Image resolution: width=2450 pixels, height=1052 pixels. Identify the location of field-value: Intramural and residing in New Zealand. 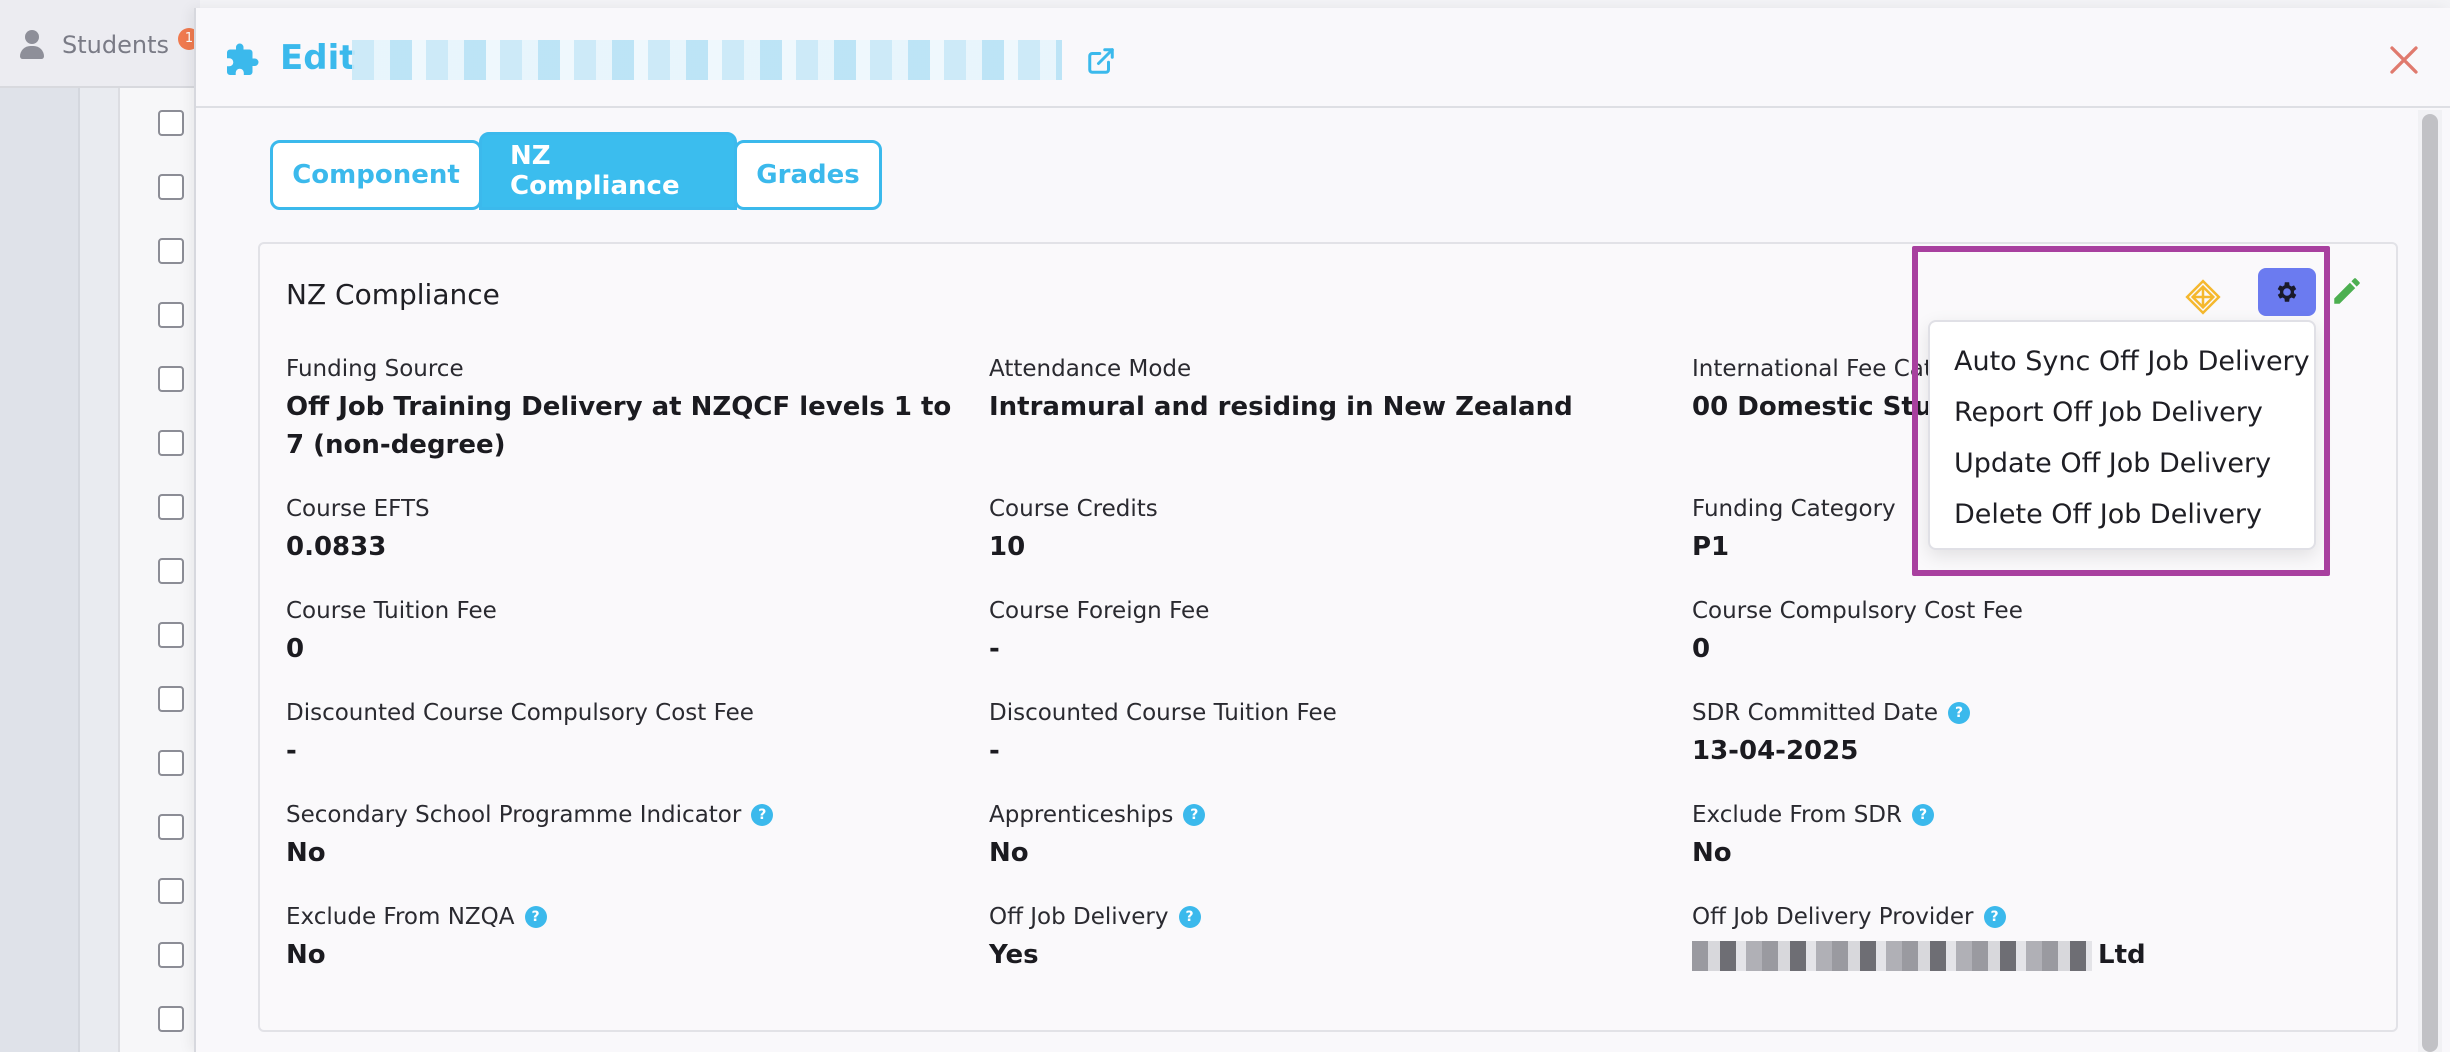
(1281, 407).